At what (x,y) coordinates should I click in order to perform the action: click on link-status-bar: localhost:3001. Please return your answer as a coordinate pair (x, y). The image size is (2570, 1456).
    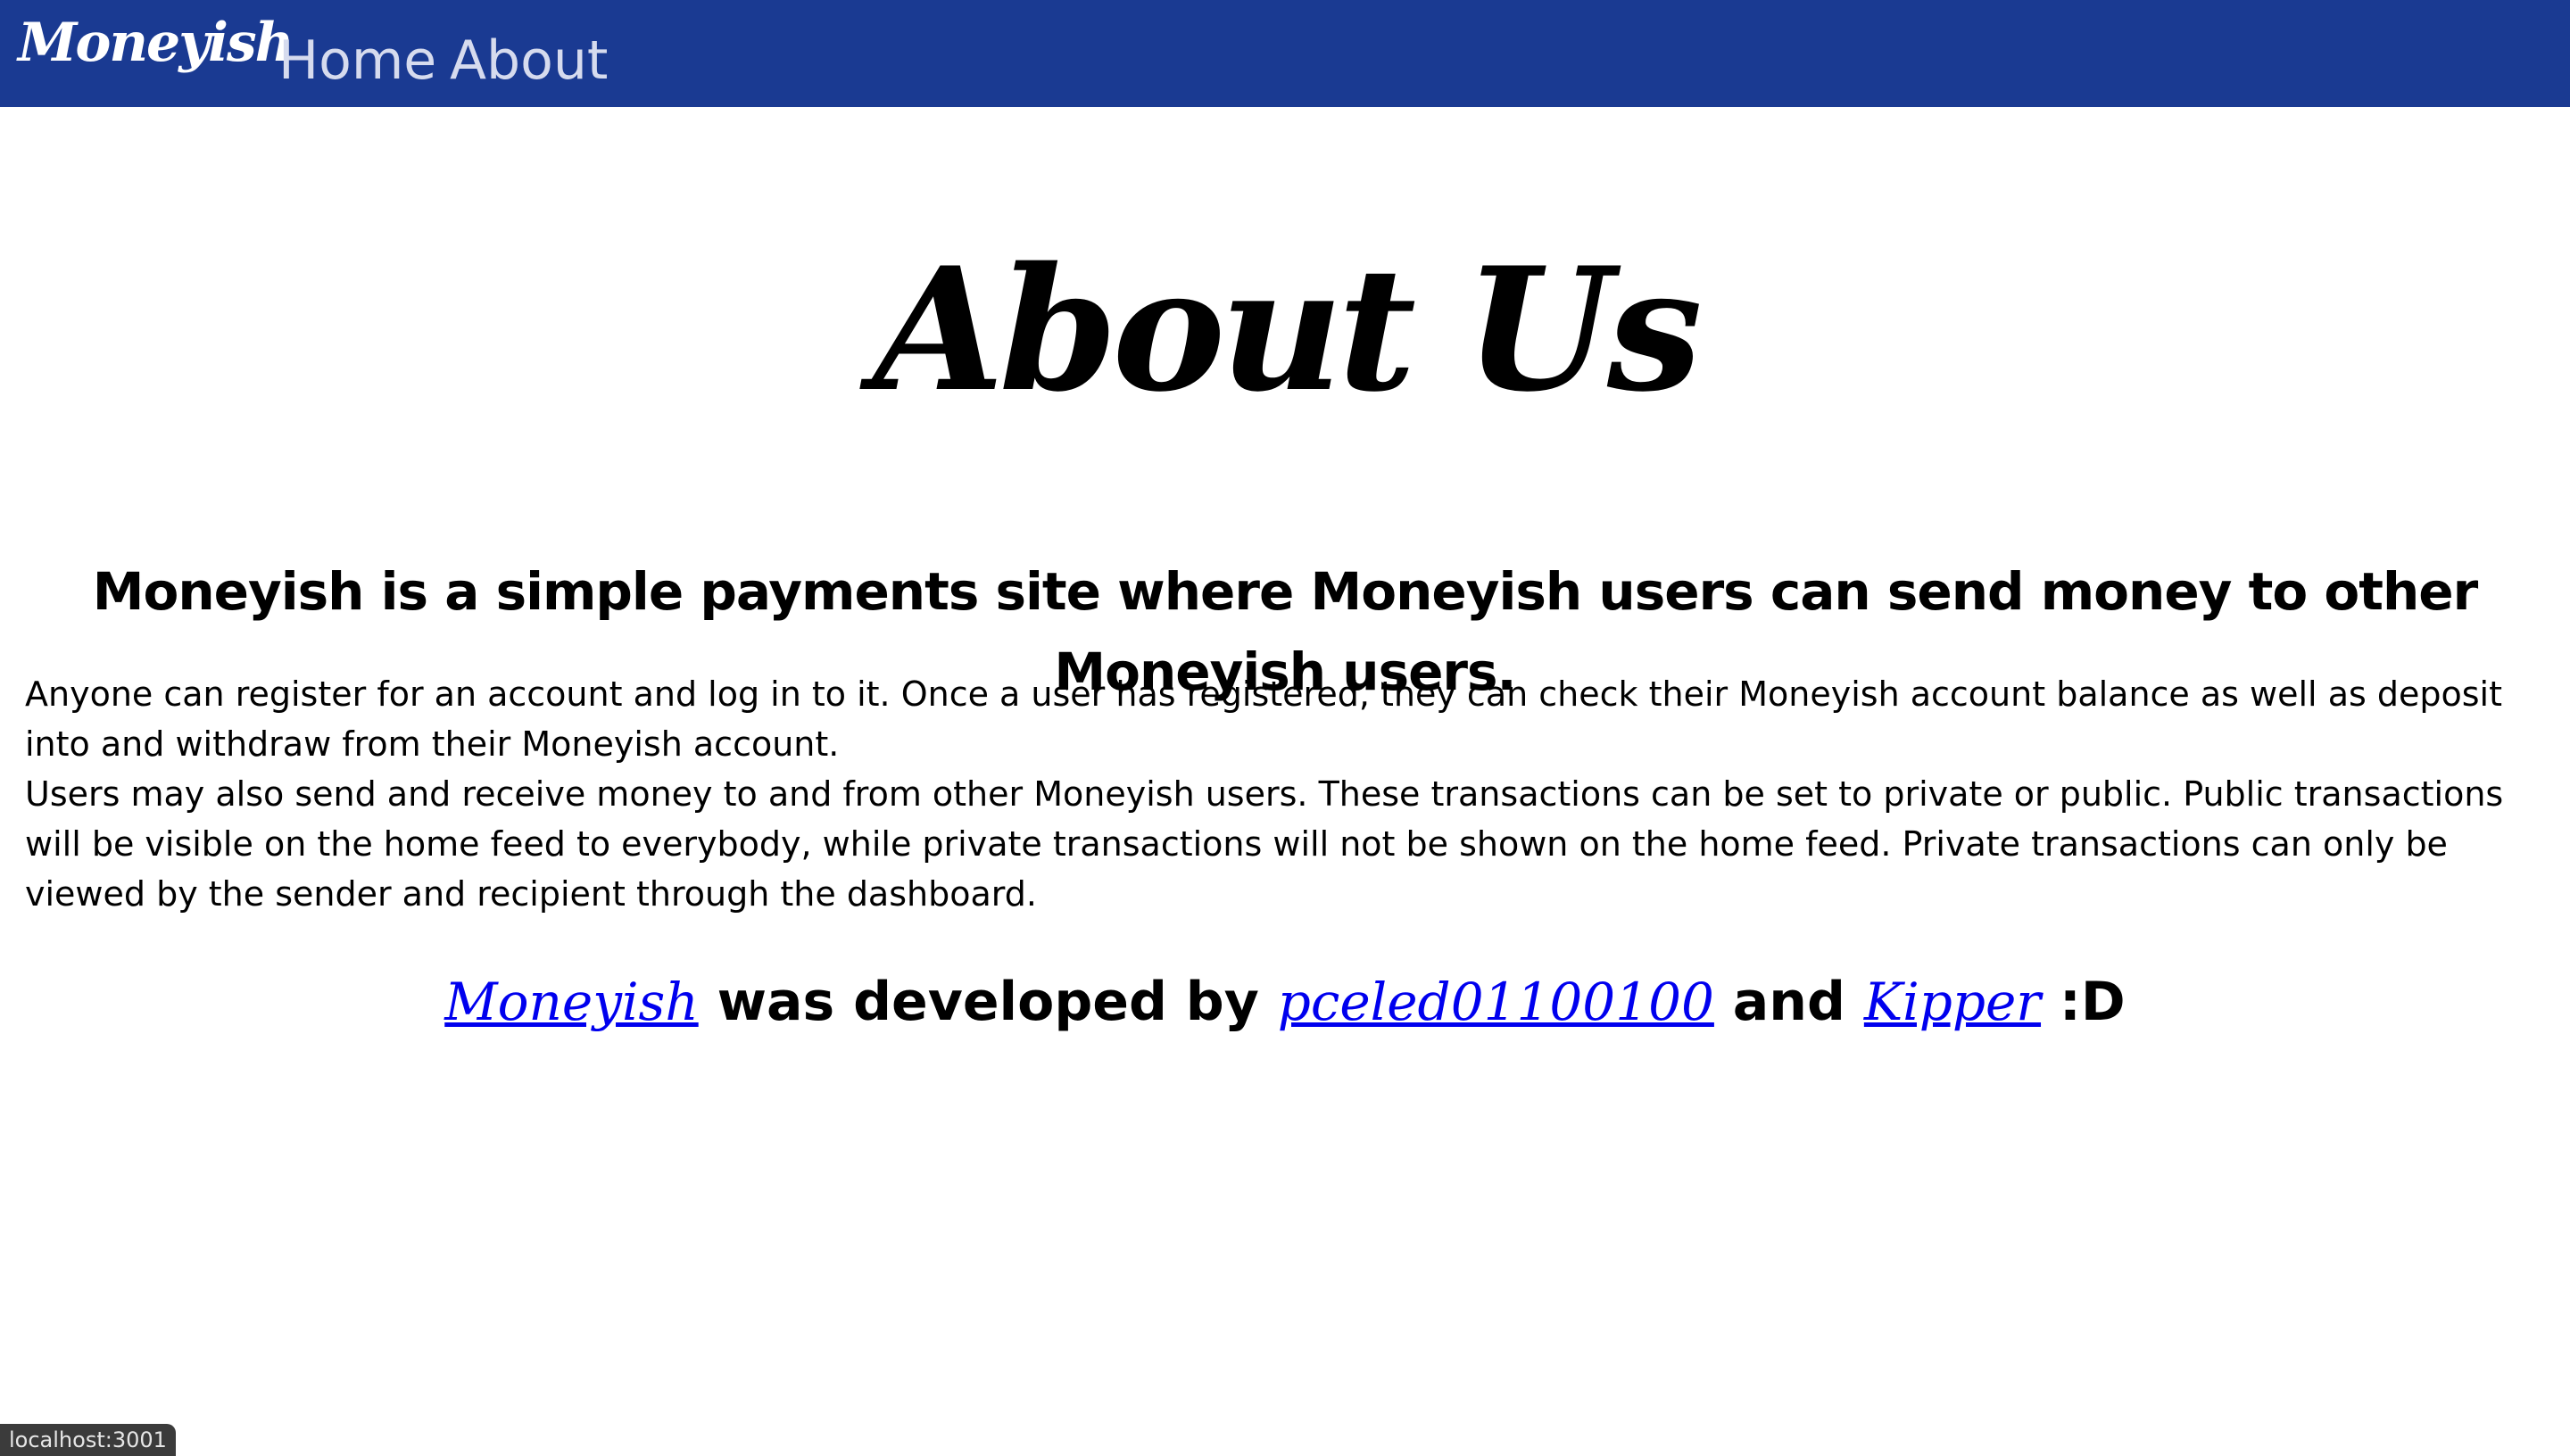
    Looking at the image, I should click on (88, 1440).